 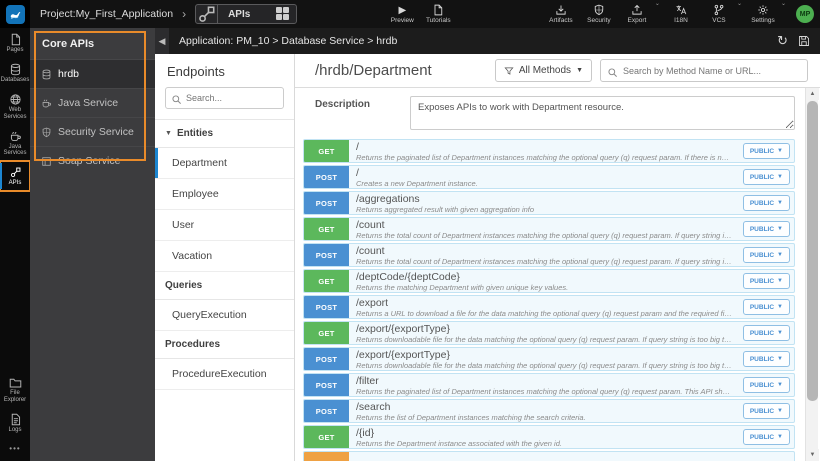 I want to click on endpoint-nav-item: Employee, so click(x=224, y=194).